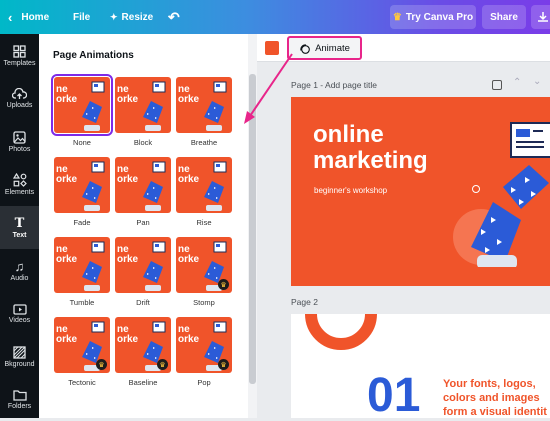  Describe the element at coordinates (19, 192) in the screenshot. I see `rail-label: Elements` at that location.